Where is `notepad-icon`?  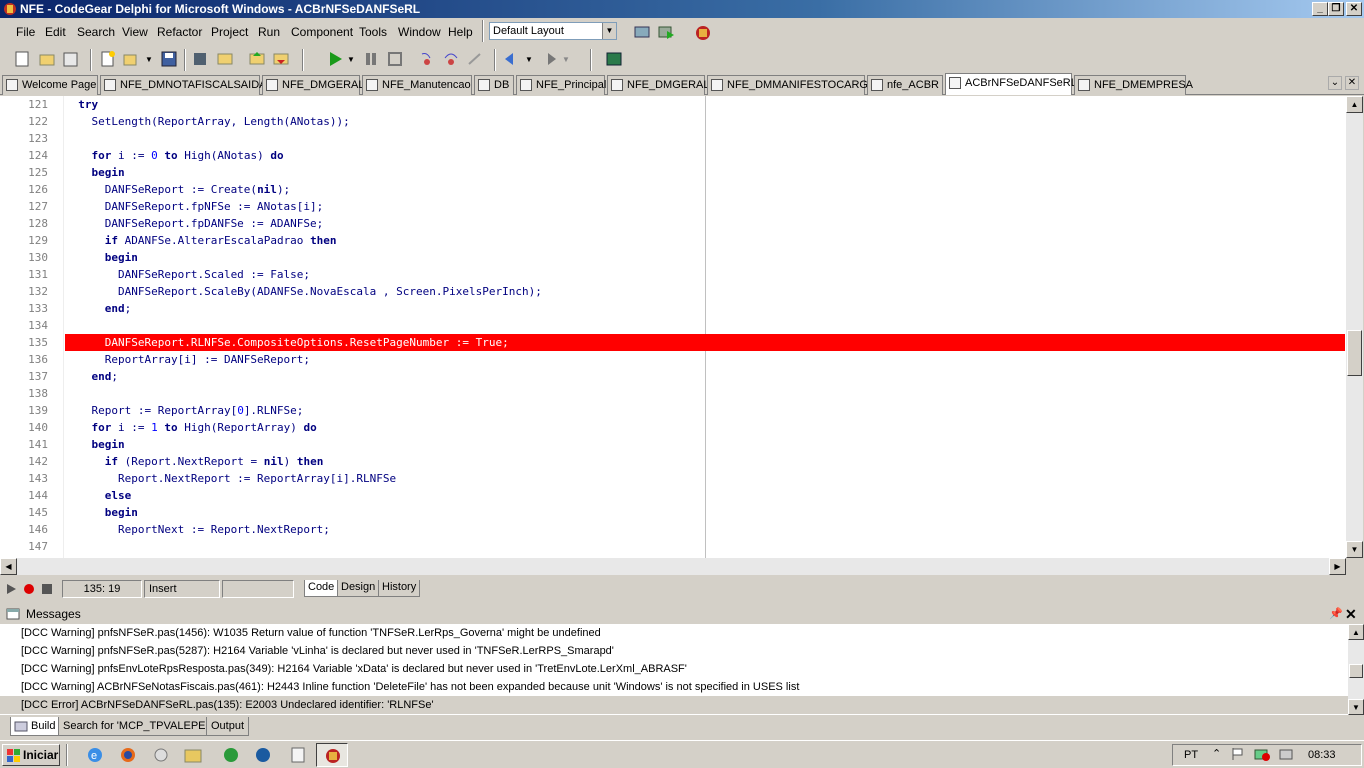
notepad-icon is located at coordinates (298, 755).